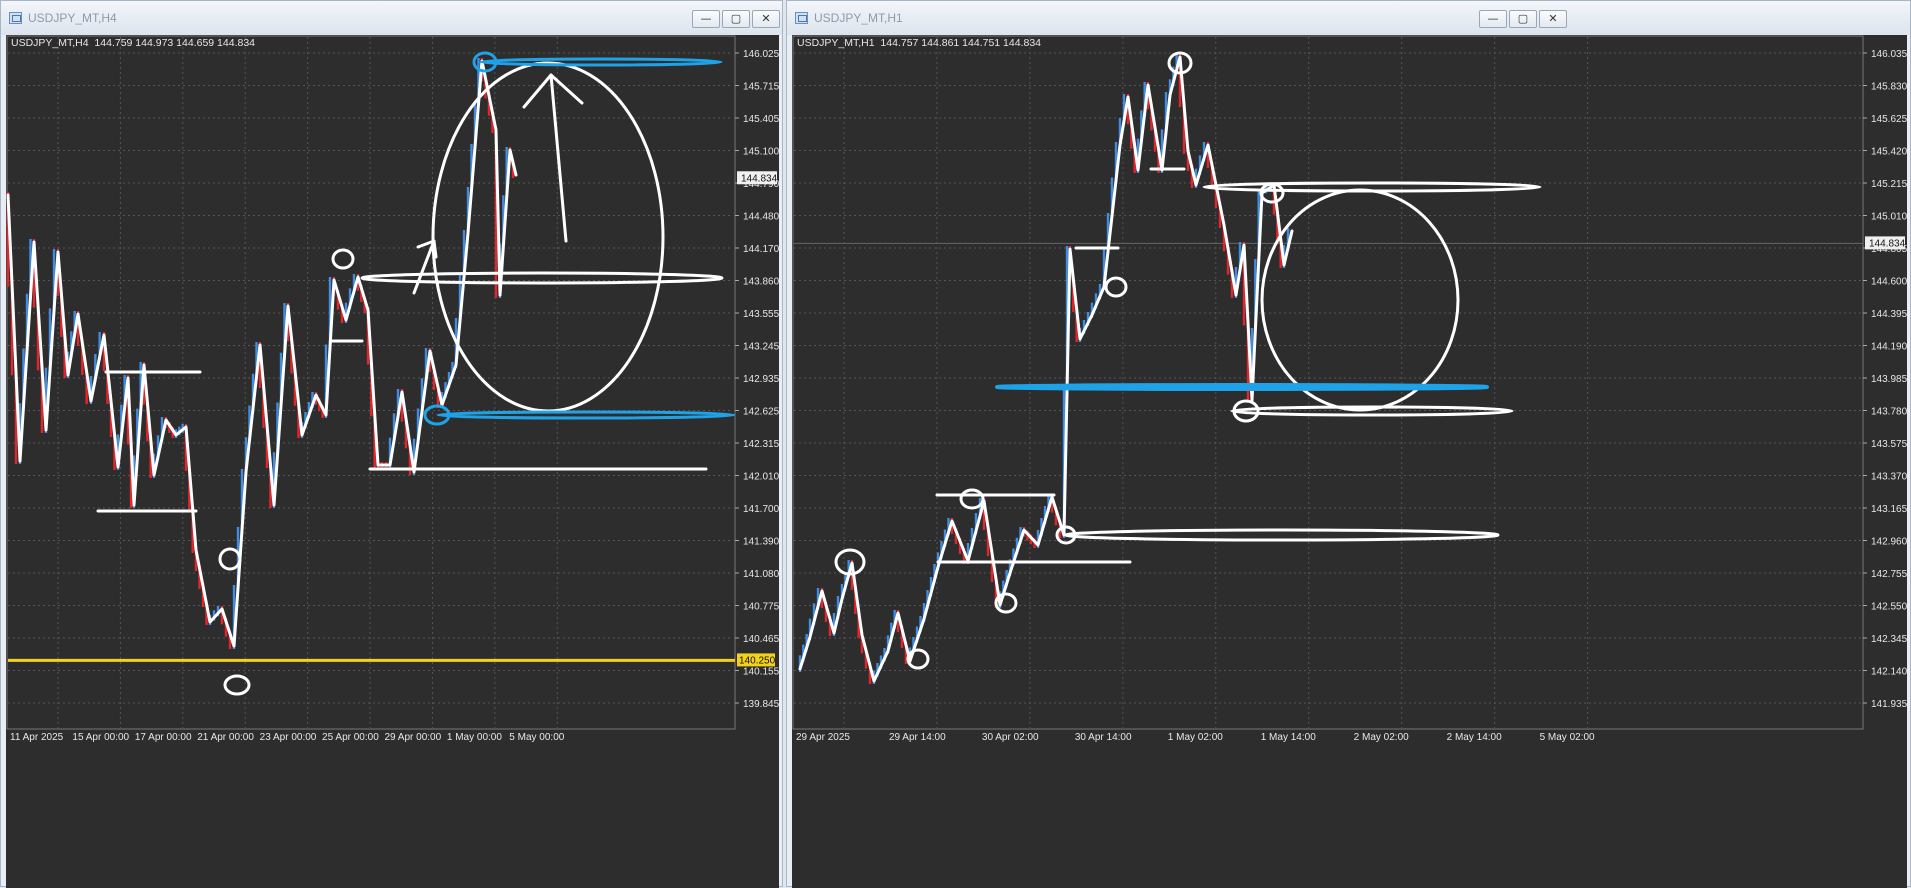 The height and width of the screenshot is (888, 1911). I want to click on time-label: 30 Apr 02:00, so click(1010, 737).